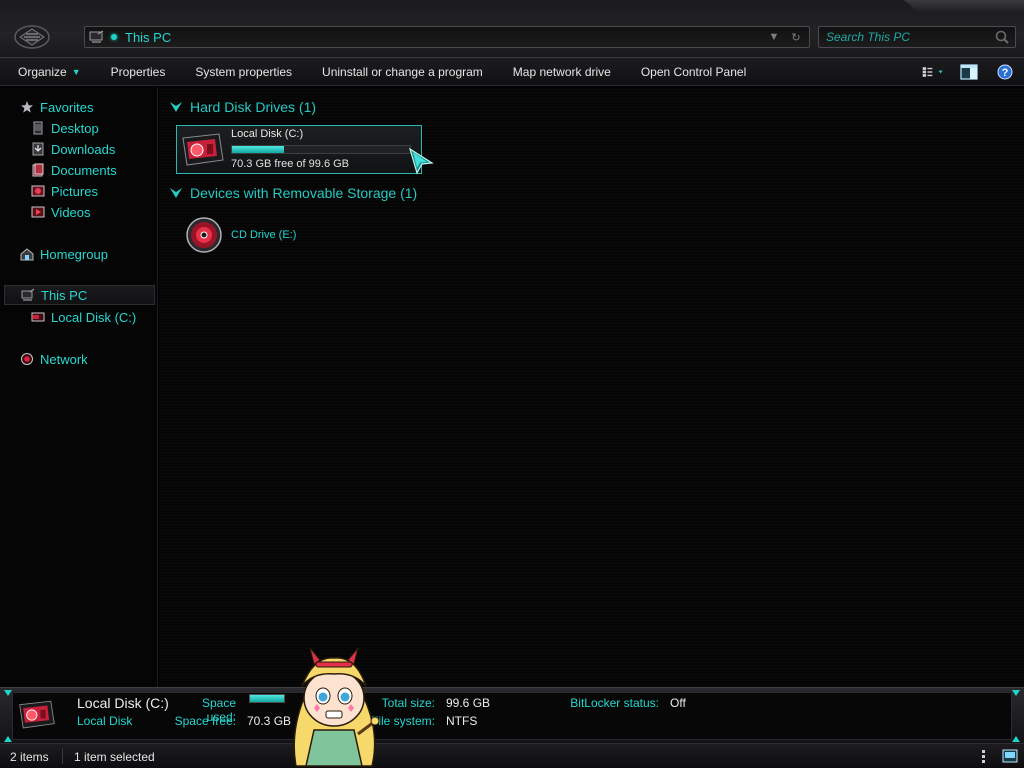 The image size is (1024, 768). What do you see at coordinates (205, 721) in the screenshot?
I see `space-free-label: Space free:` at bounding box center [205, 721].